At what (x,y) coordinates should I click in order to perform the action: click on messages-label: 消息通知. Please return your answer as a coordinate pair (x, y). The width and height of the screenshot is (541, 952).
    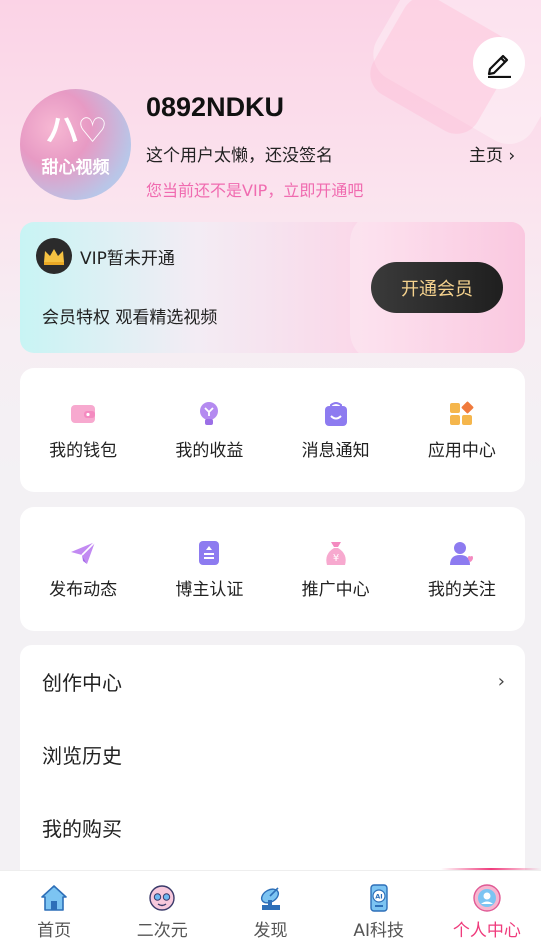
    Looking at the image, I should click on (335, 450).